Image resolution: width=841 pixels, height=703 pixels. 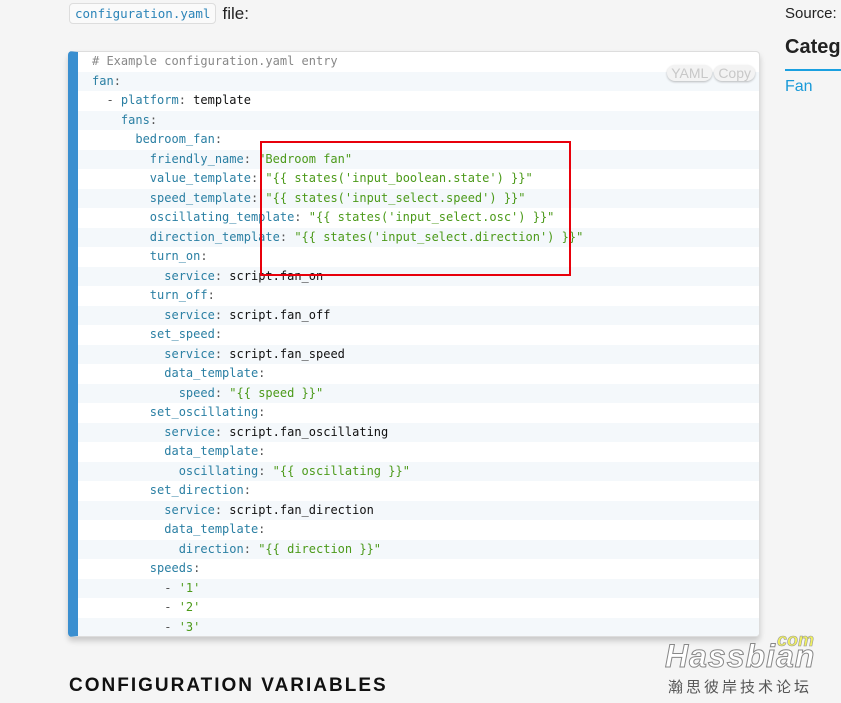 What do you see at coordinates (171, 568) in the screenshot?
I see `yaml-key: speeds` at bounding box center [171, 568].